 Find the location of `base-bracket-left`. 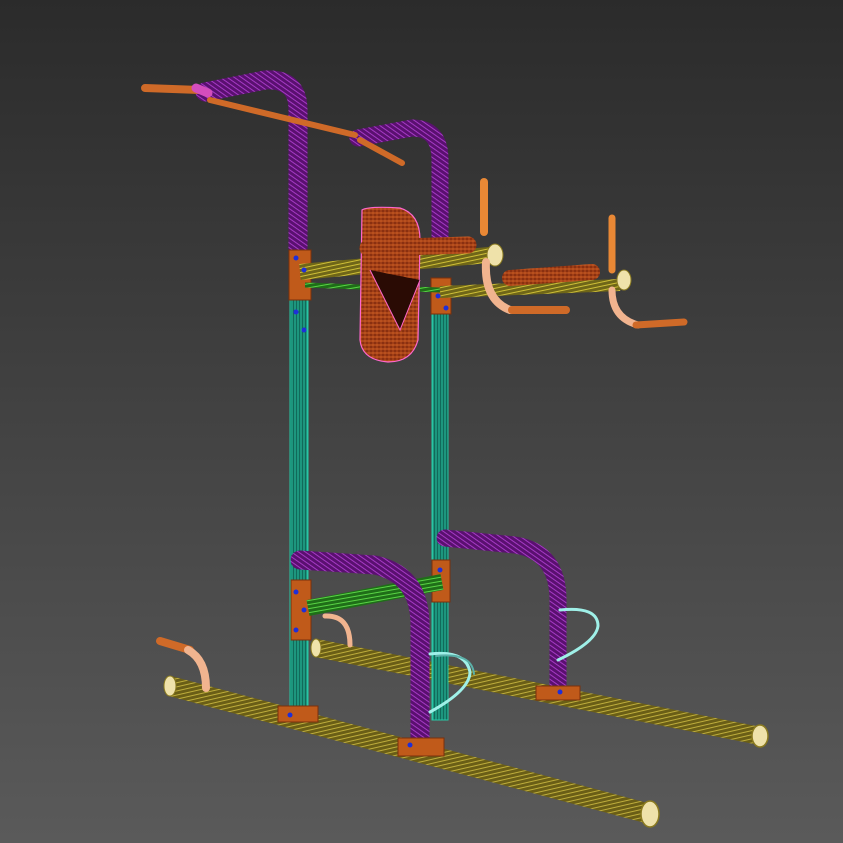

base-bracket-left is located at coordinates (298, 714).